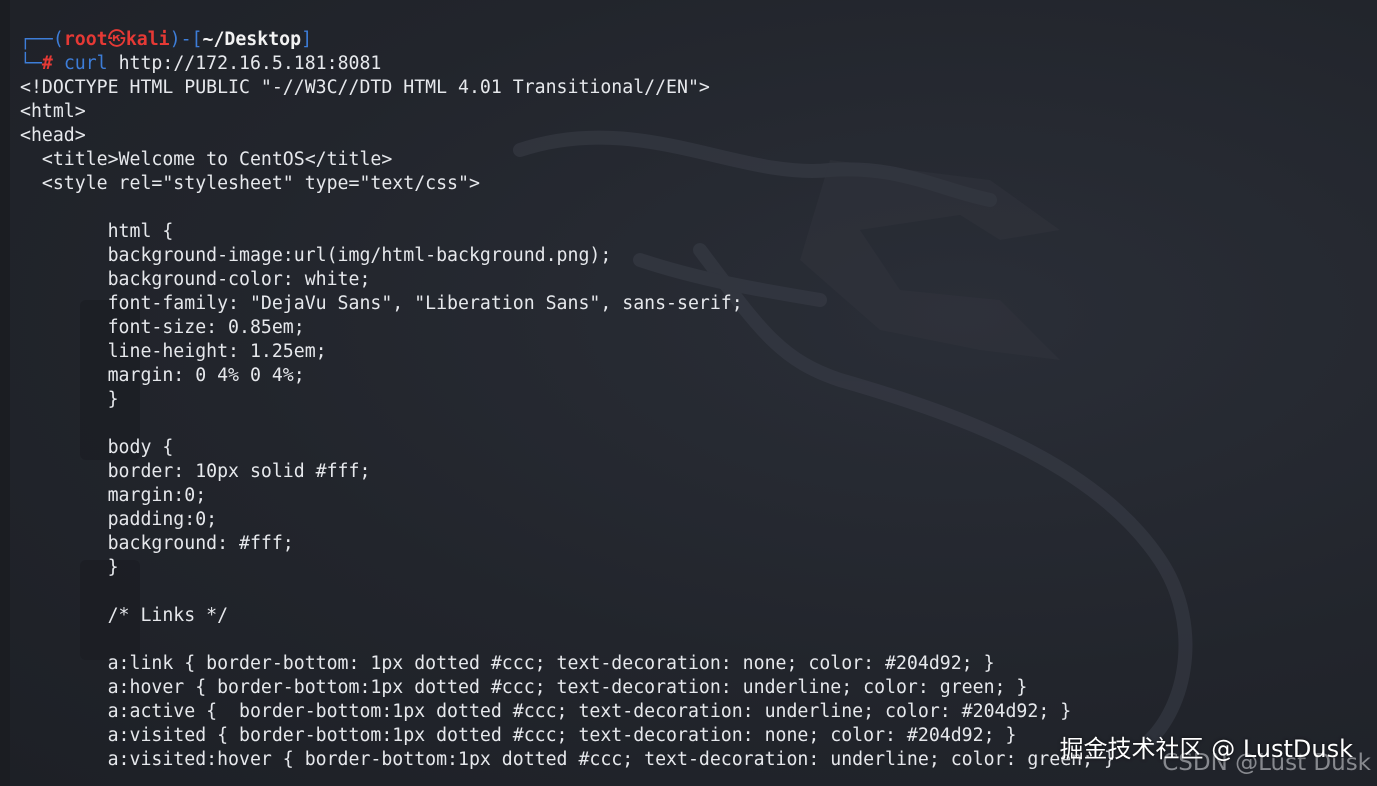 This screenshot has width=1377, height=786. I want to click on command-name: curl, so click(85, 63).